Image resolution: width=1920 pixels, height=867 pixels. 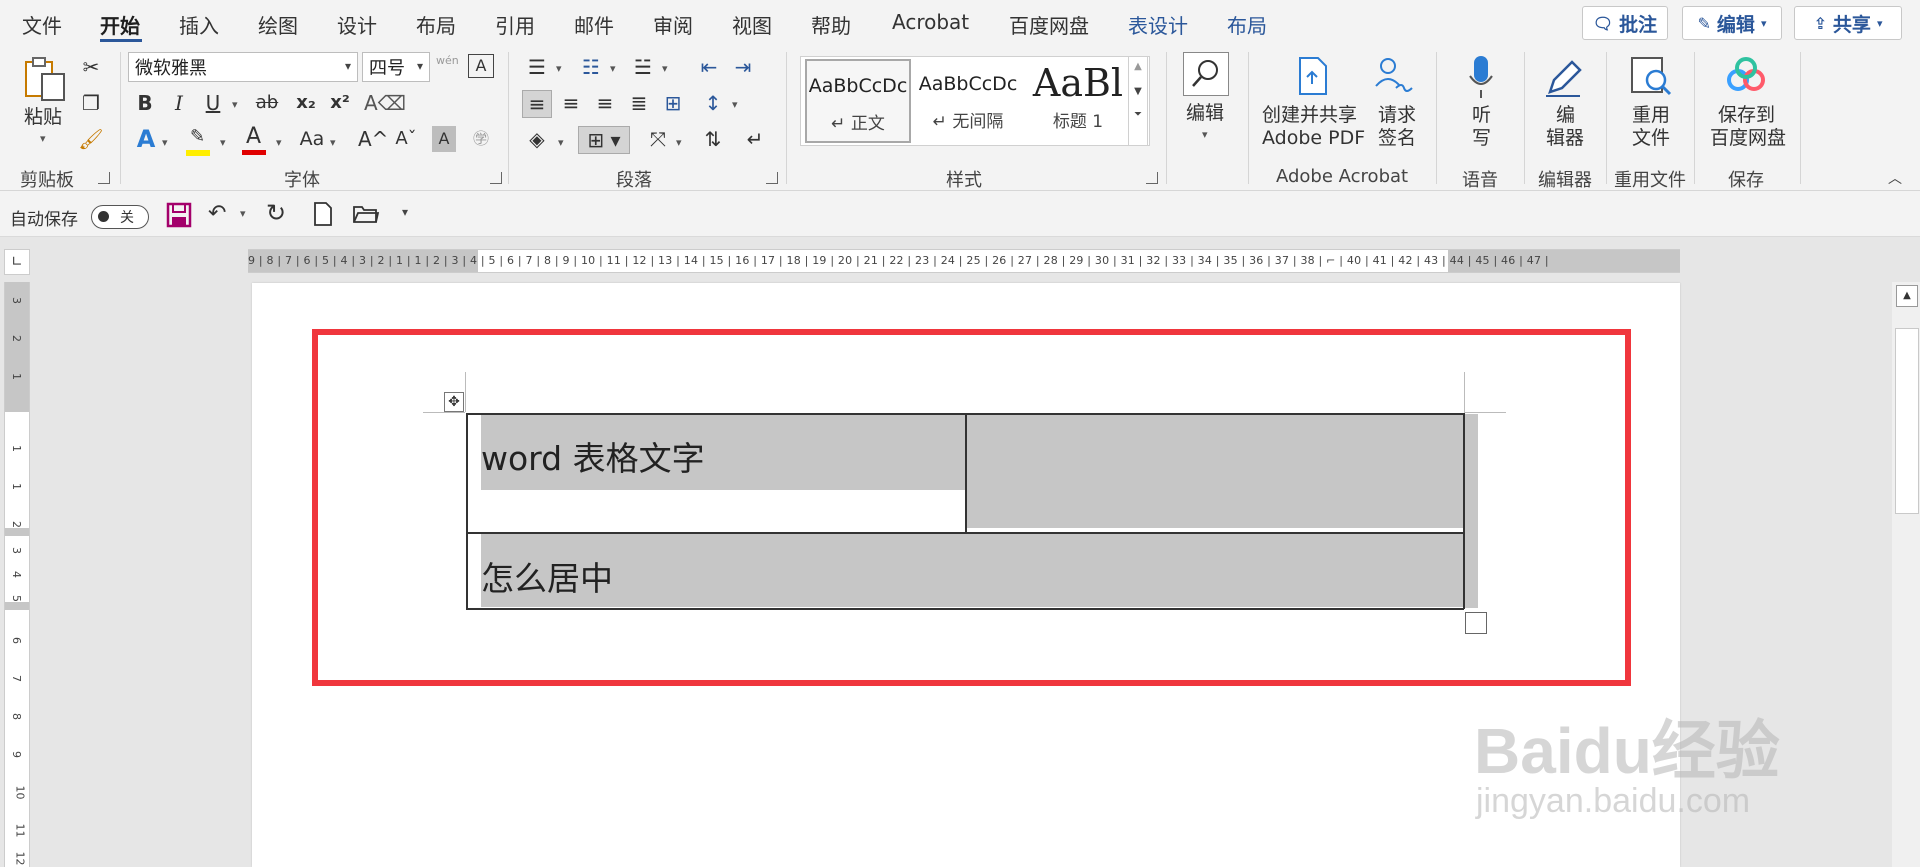 What do you see at coordinates (639, 103) in the screenshot?
I see `justify-icon: ≣` at bounding box center [639, 103].